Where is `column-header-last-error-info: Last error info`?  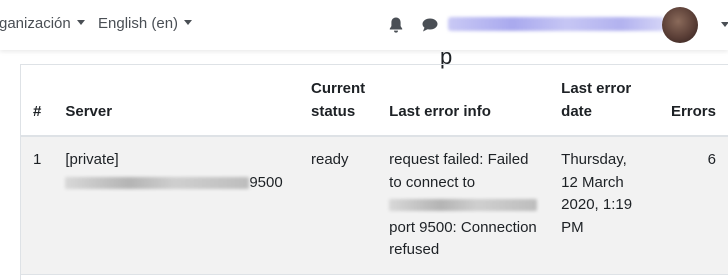 column-header-last-error-info: Last error info is located at coordinates (463, 101).